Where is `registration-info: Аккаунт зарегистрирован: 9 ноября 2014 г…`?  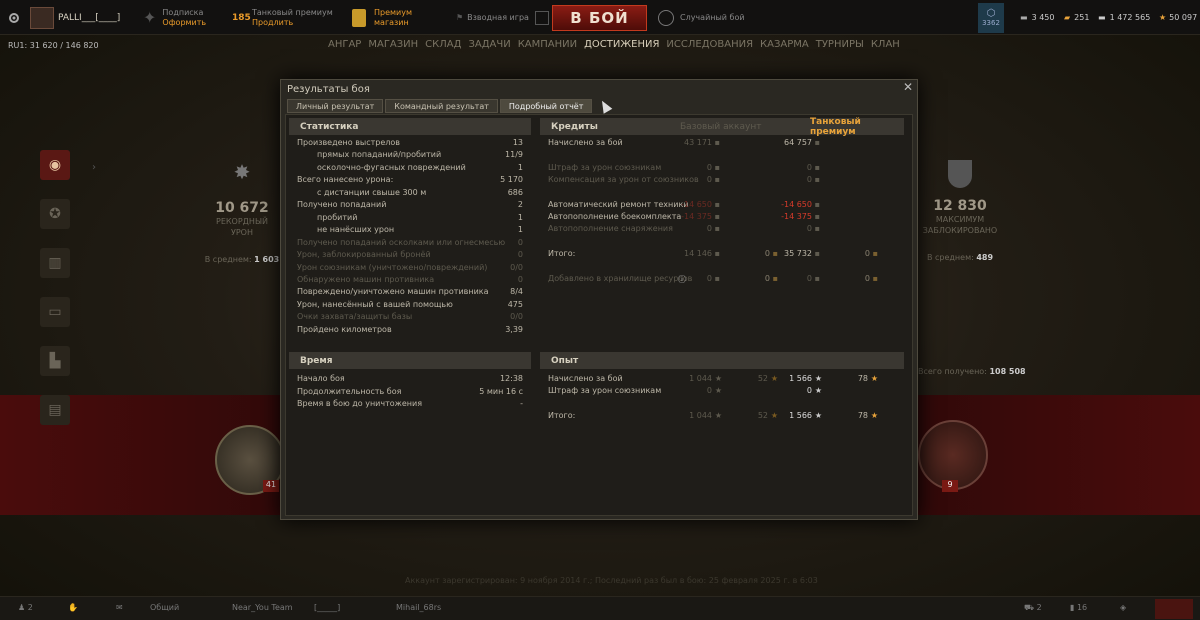 registration-info: Аккаунт зарегистрирован: 9 ноября 2014 г… is located at coordinates (611, 580).